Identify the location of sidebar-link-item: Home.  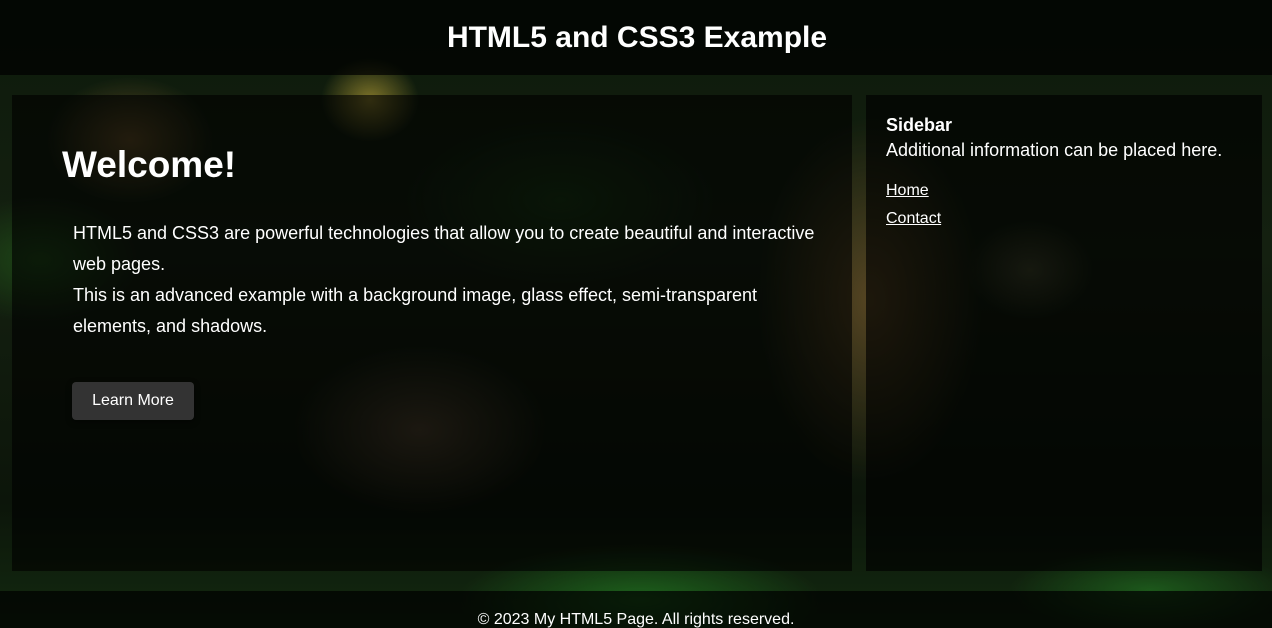
(913, 191).